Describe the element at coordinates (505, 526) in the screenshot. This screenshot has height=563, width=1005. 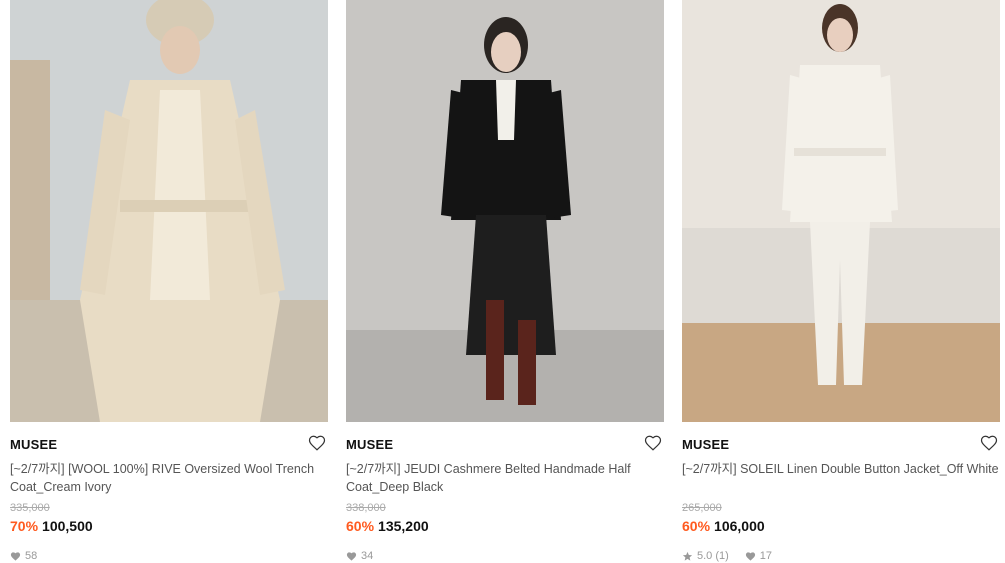
I see `price-row: 60% 135,200` at that location.